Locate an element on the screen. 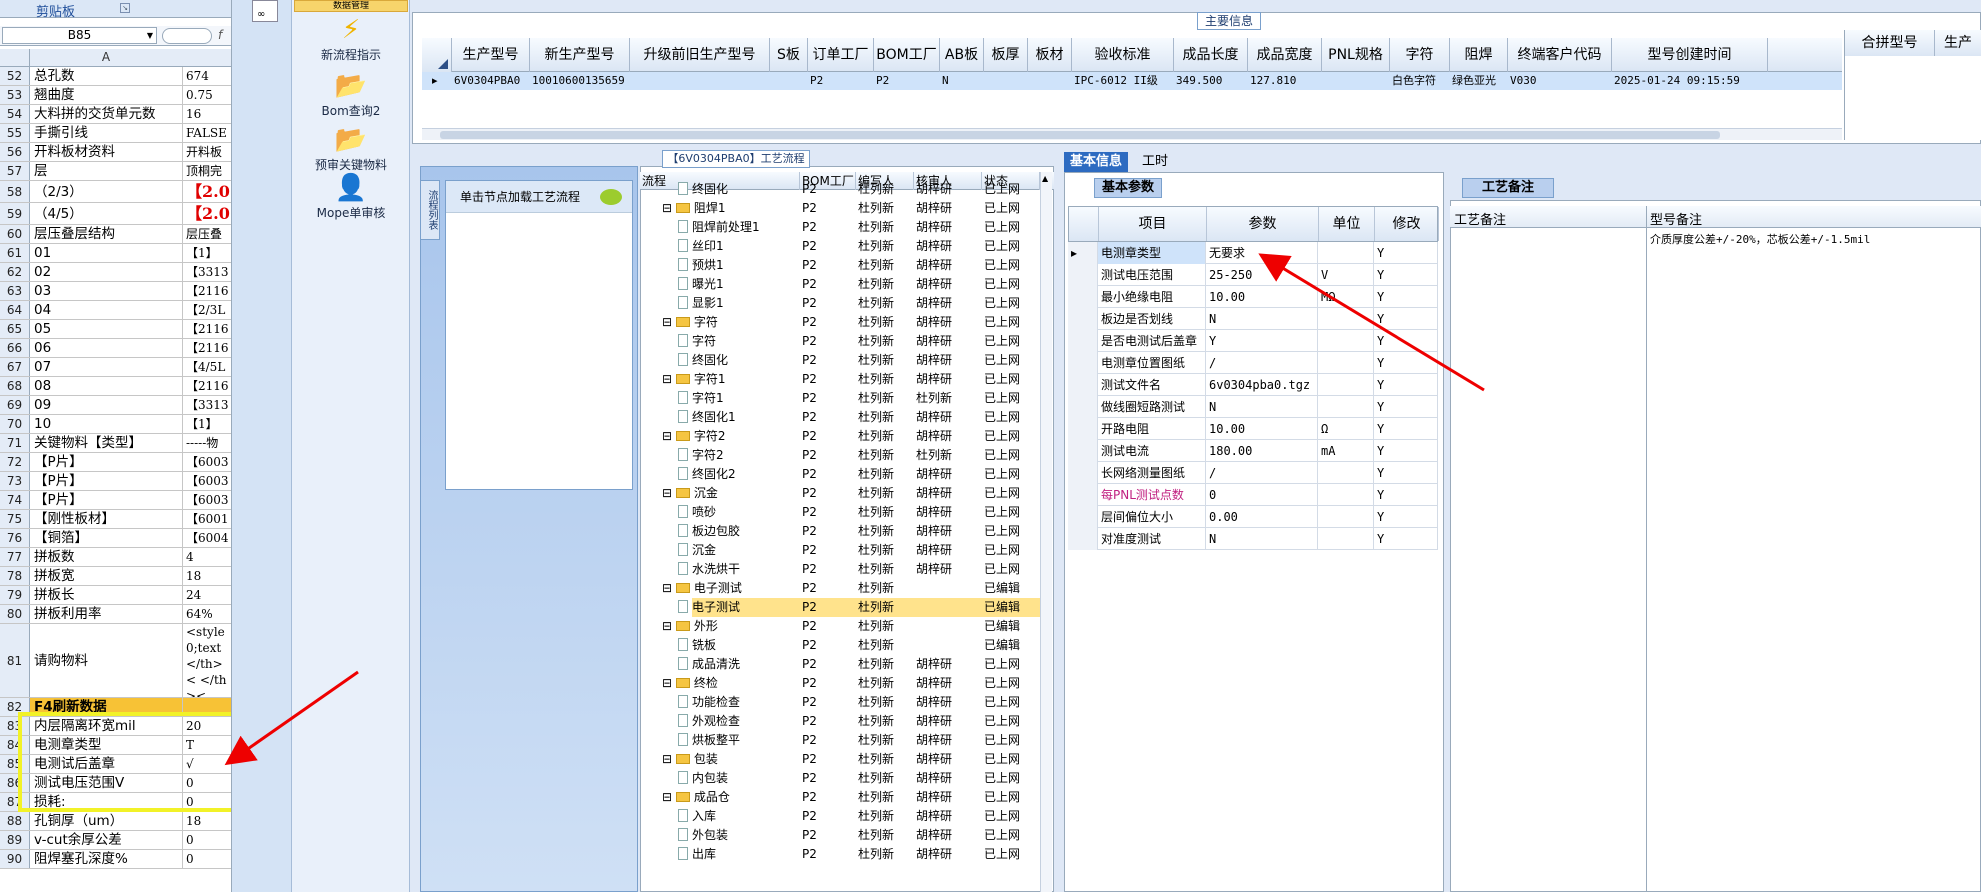 This screenshot has height=892, width=1981. process-list-tab: 流程列表 is located at coordinates (430, 210).